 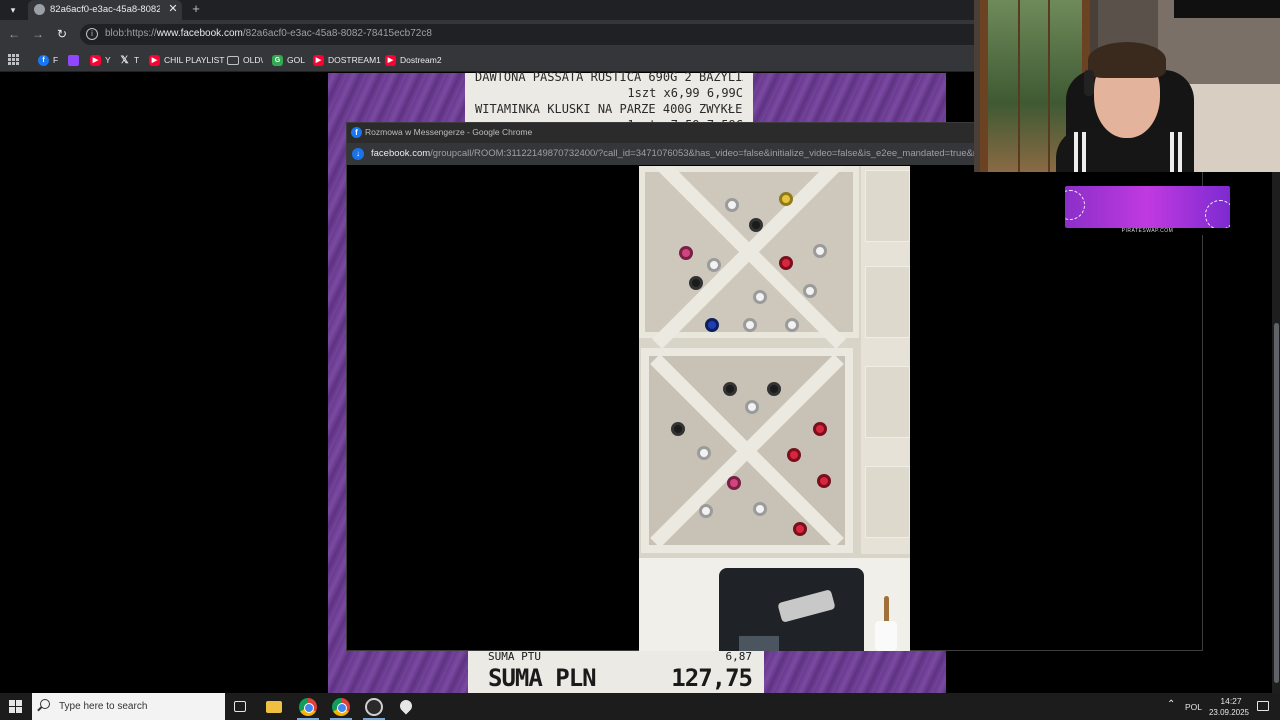 I want to click on receipt-line: WITAMINKA KLUSKI NA PARZE 400G ZWYKŁE C, so click(x=609, y=109).